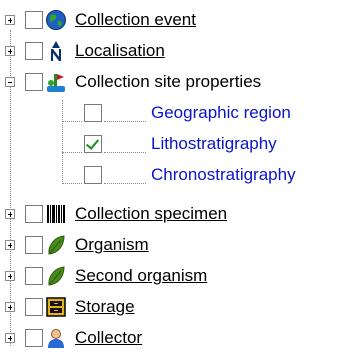  Describe the element at coordinates (56, 51) in the screenshot. I see `north-arrow-icon` at that location.